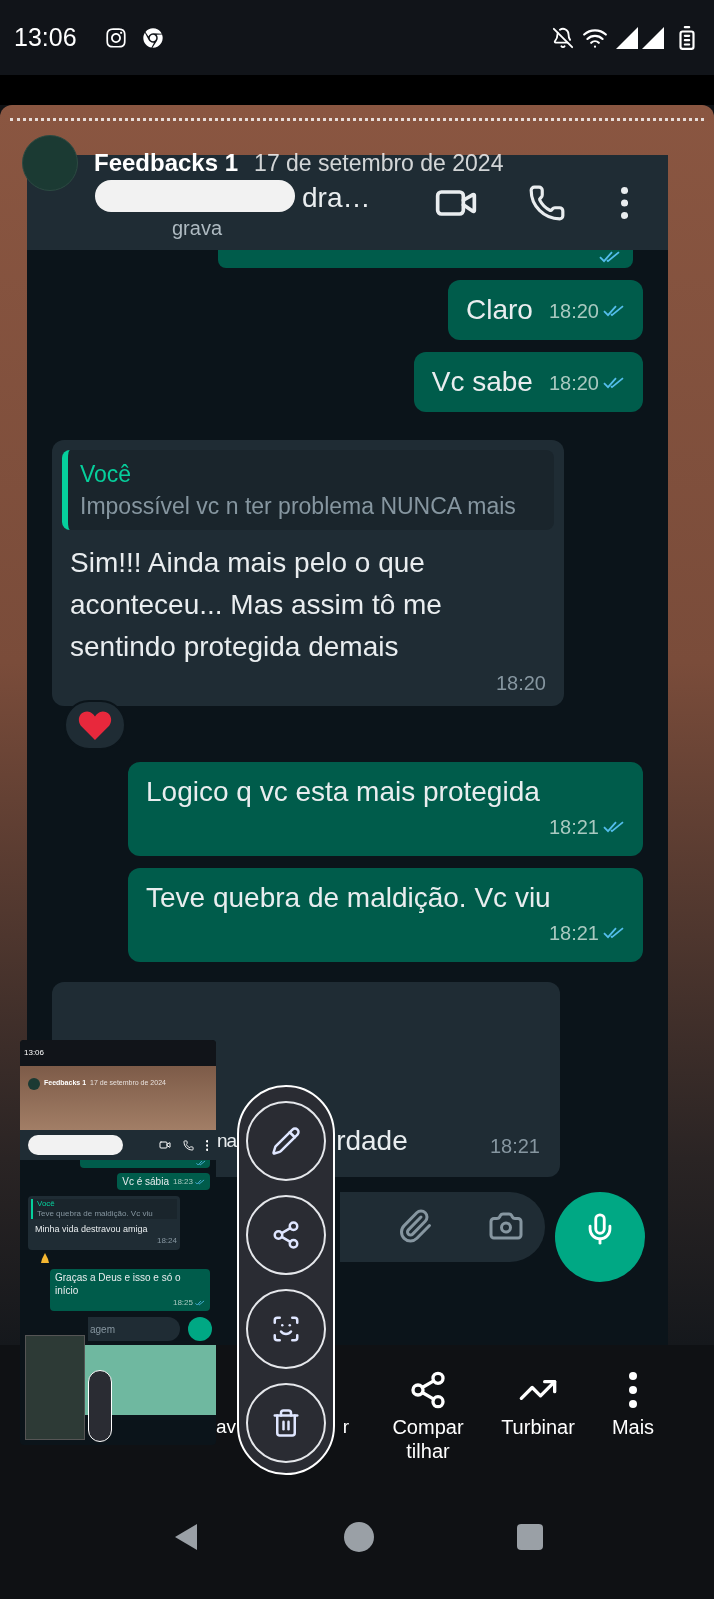 The height and width of the screenshot is (1599, 714). I want to click on input-placeholder: agem, so click(102, 1329).